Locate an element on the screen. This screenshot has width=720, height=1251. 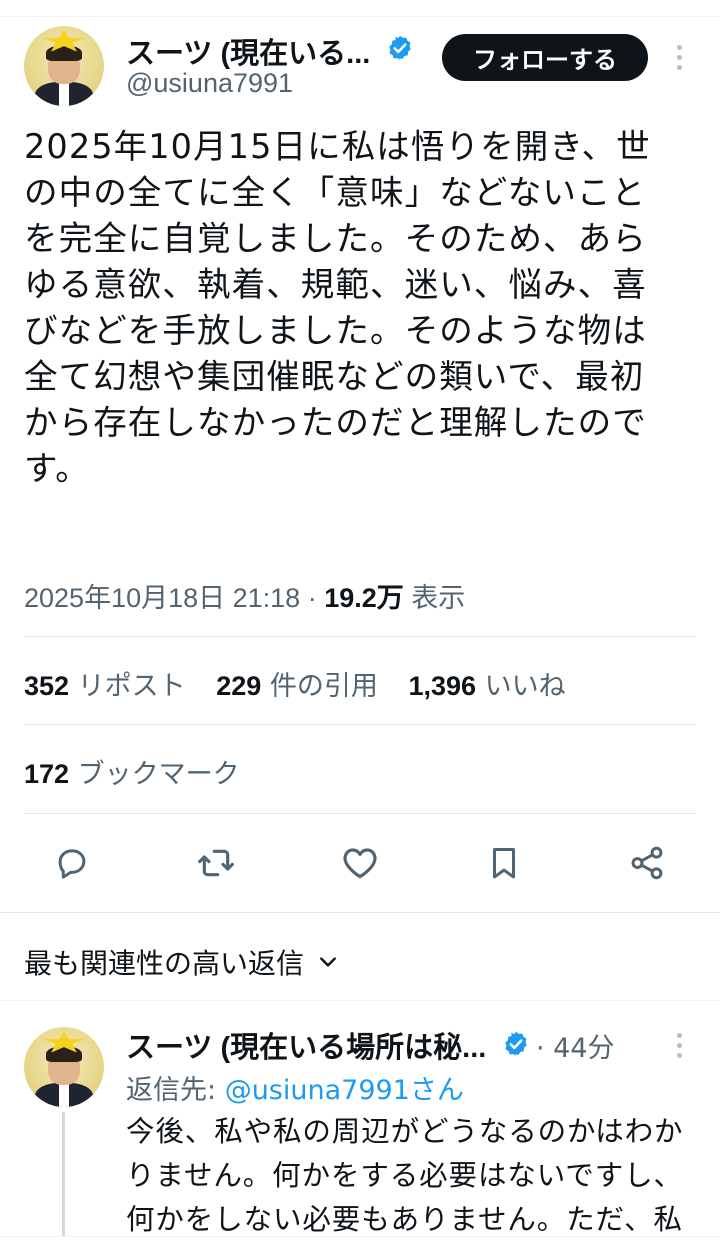
reply-icon is located at coordinates (72, 864).